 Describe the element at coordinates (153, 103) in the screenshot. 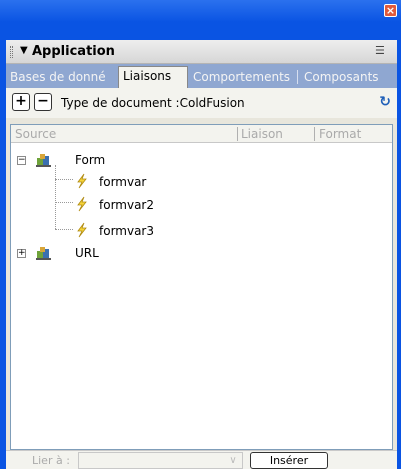

I see `document-type-label: Type de document :ColdFusion` at that location.